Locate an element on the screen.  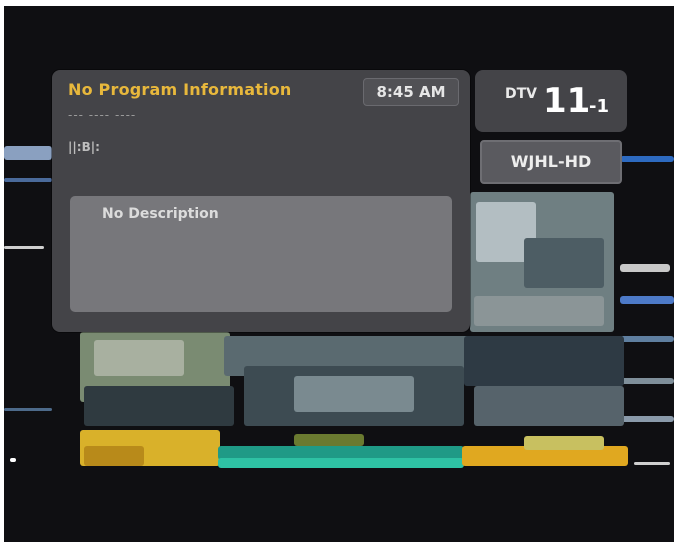
channel-number-panel: DTV 11 -1 is located at coordinates (551, 101).